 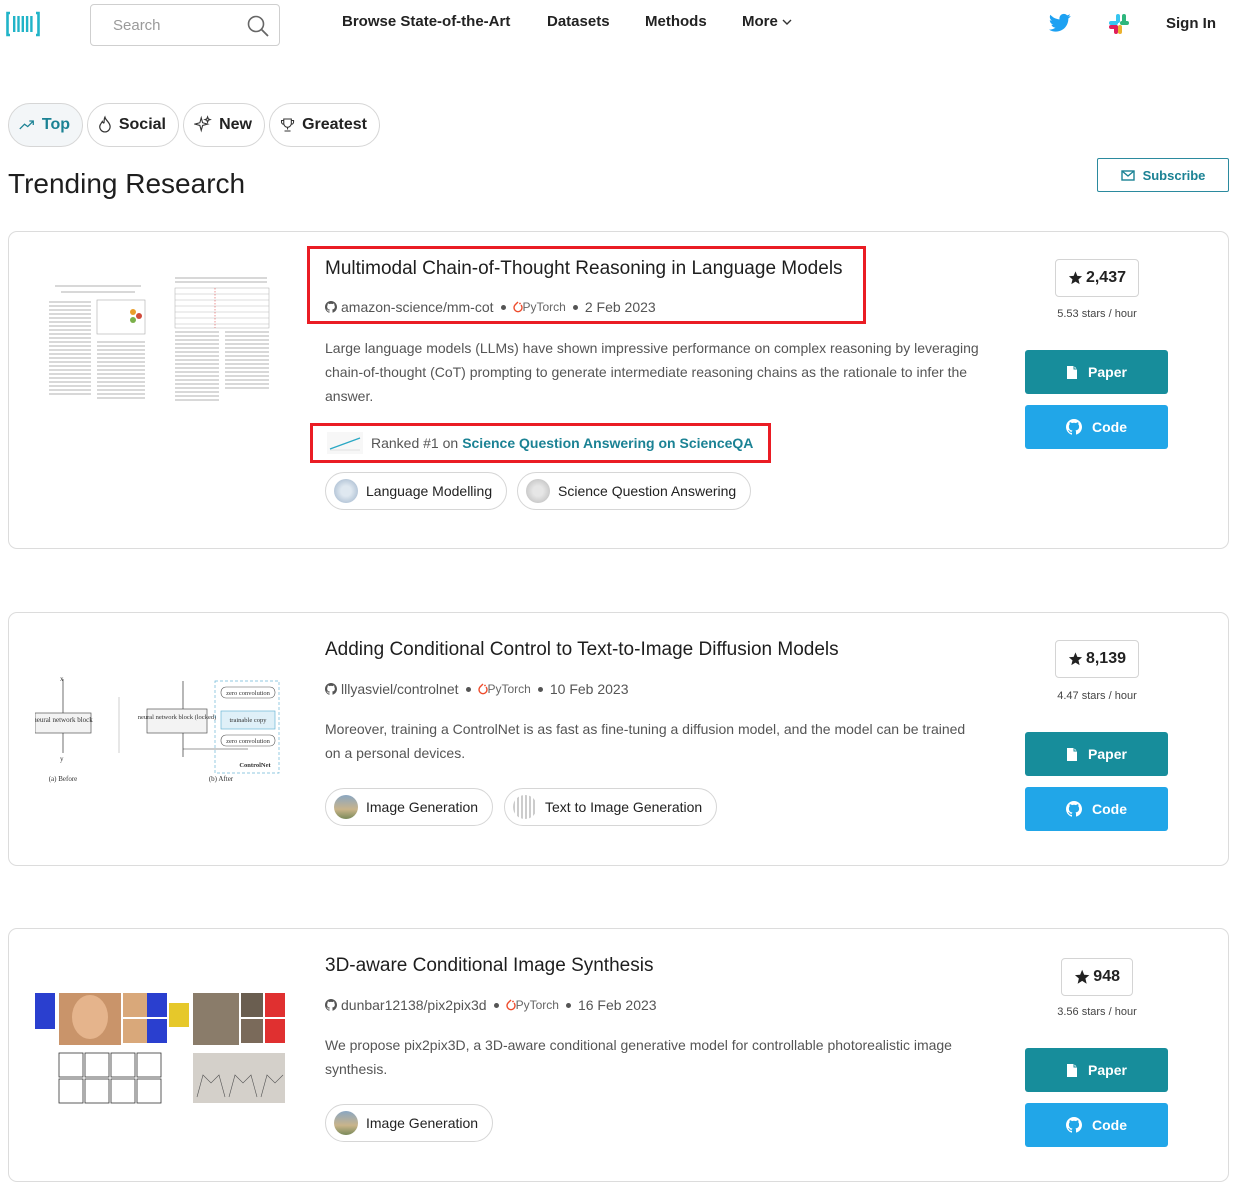 I want to click on diagram-mark-x: x, so click(x=62, y=679).